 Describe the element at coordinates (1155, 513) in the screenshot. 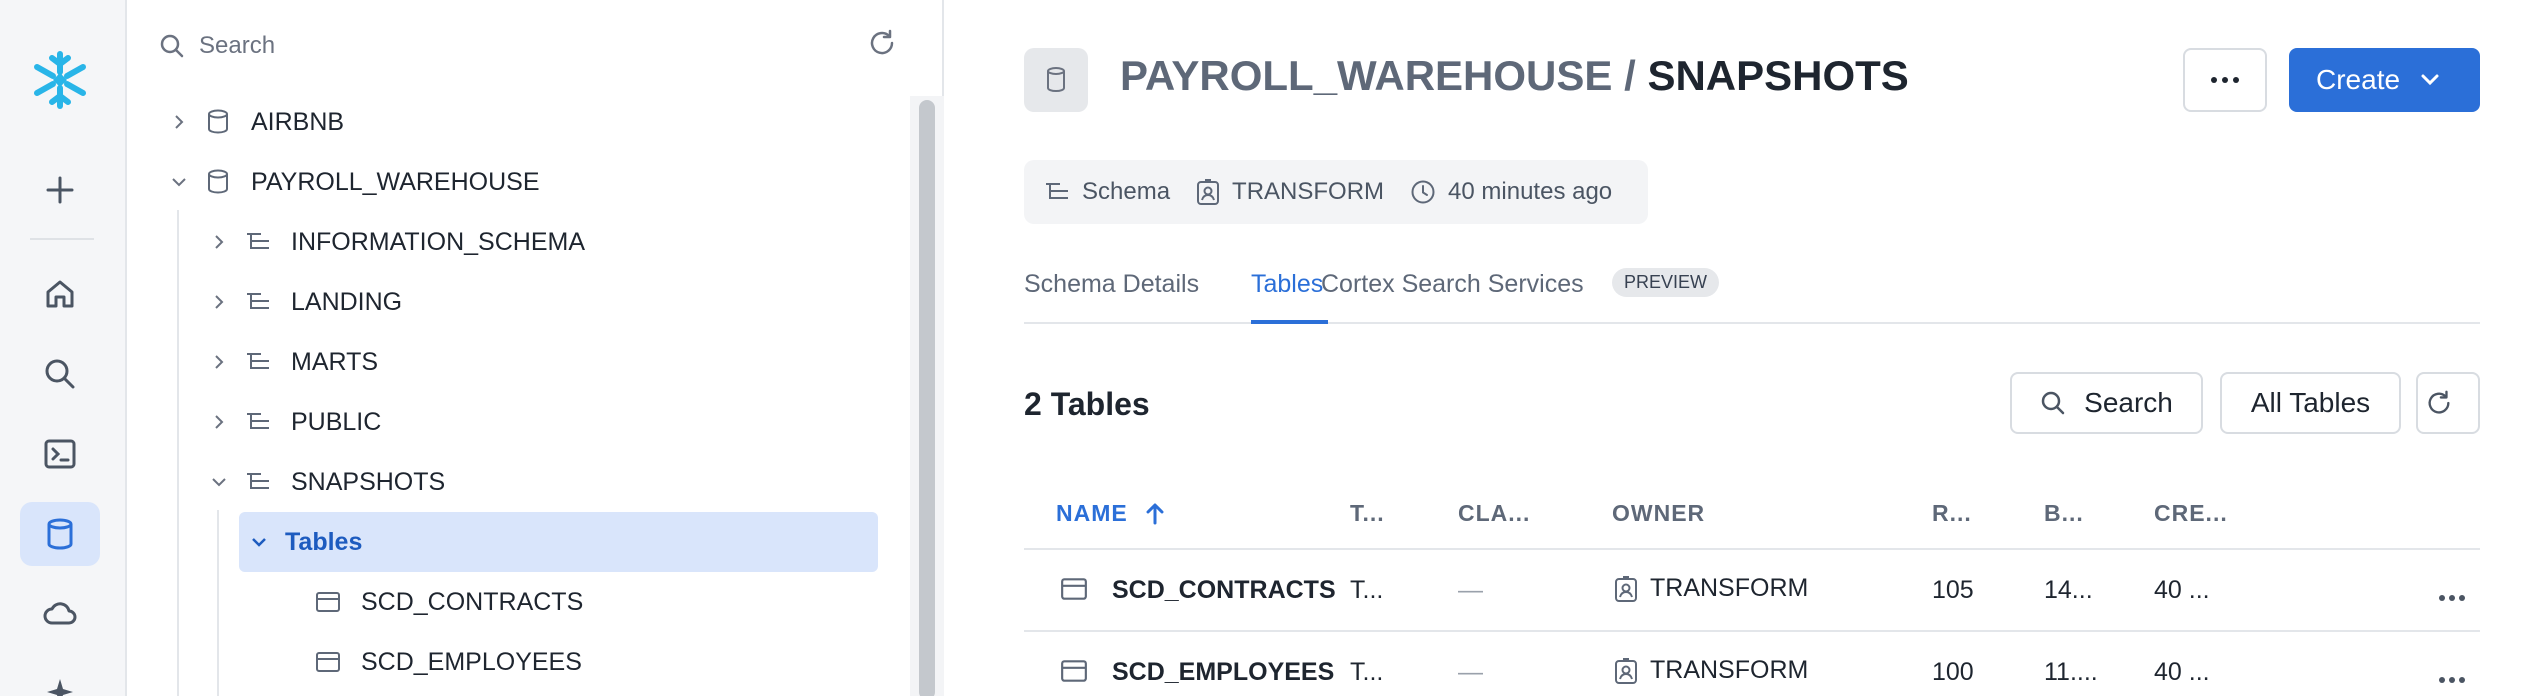

I see `sort-ascending-icon` at that location.